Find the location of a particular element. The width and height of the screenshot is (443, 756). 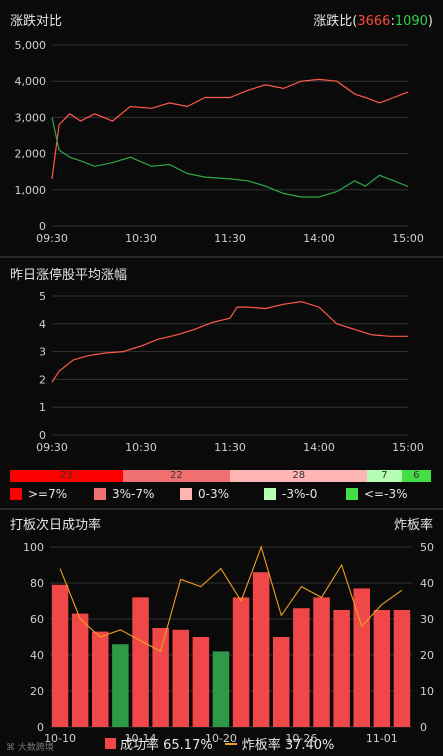

legend-label: <=-3% is located at coordinates (386, 494).